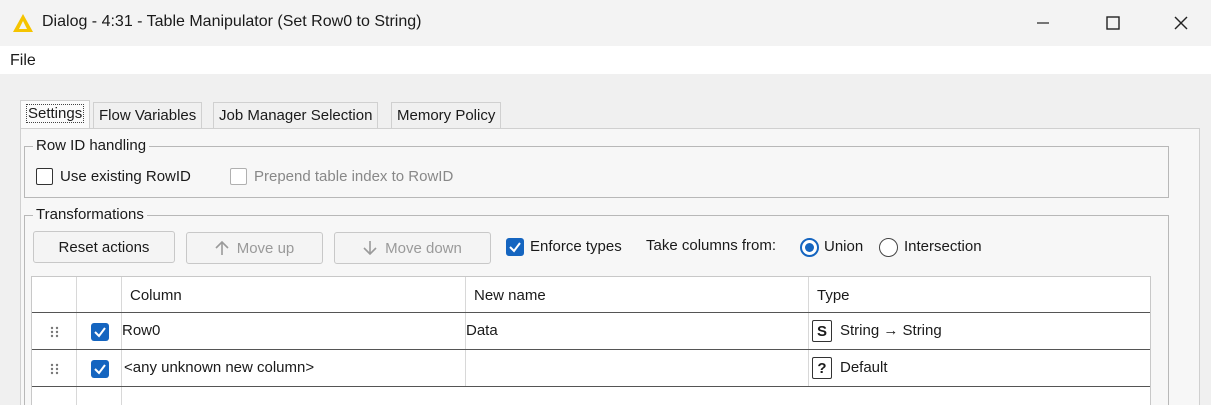  I want to click on string-type-icon: S, so click(822, 331).